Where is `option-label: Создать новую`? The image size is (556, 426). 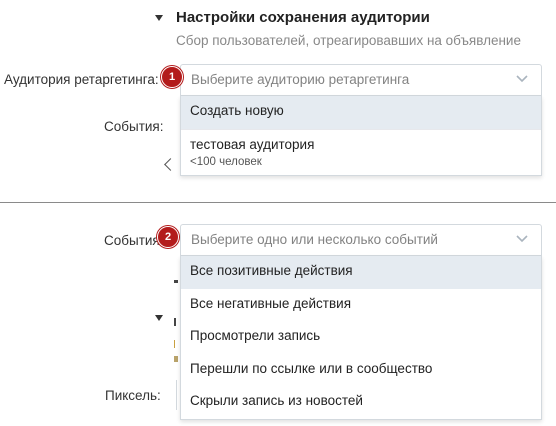
option-label: Создать новую is located at coordinates (237, 110).